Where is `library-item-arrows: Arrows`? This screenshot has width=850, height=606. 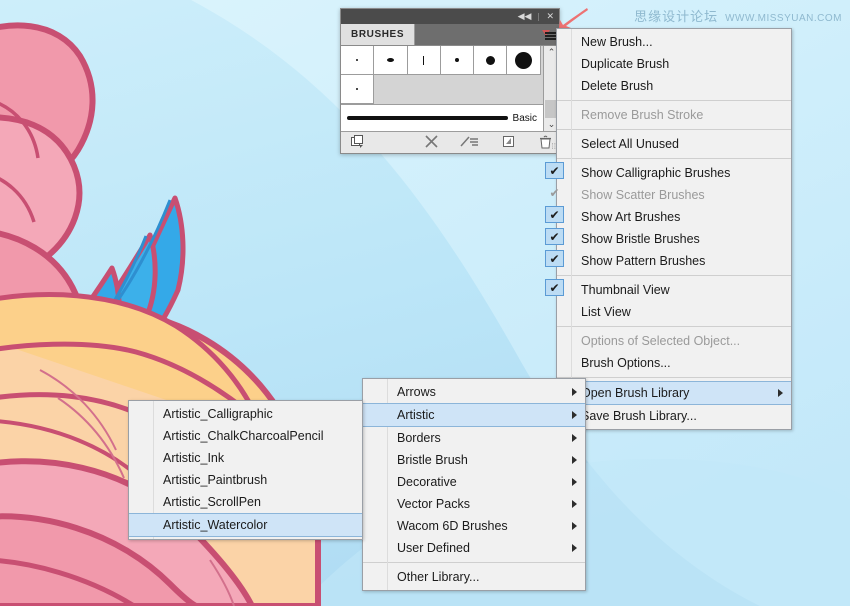
library-item-arrows: Arrows is located at coordinates (474, 392).